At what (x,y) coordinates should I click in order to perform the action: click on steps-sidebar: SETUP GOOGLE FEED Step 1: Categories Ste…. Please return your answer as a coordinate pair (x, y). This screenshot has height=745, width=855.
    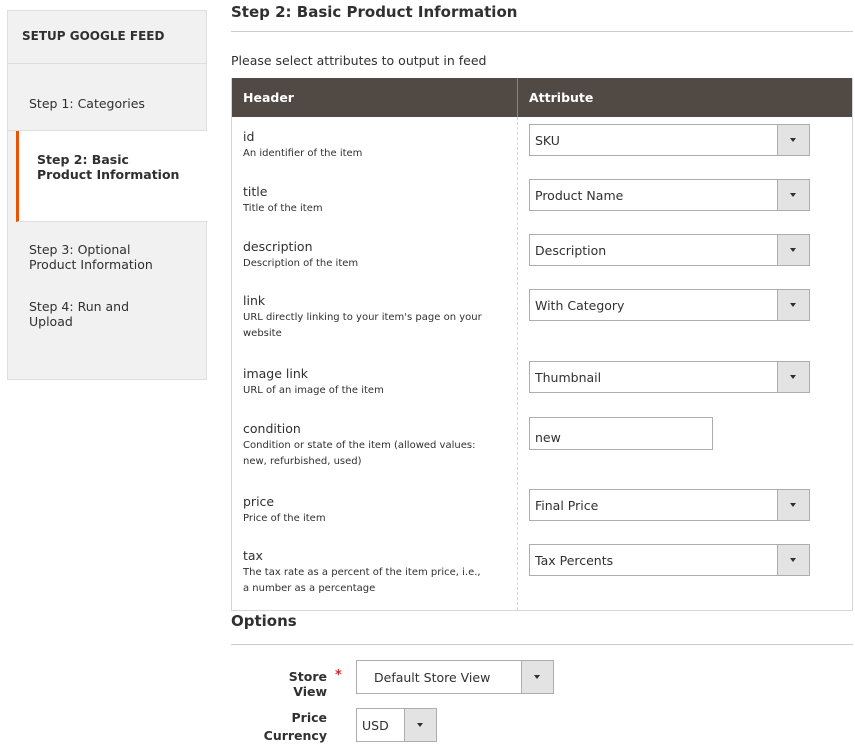
    Looking at the image, I should click on (107, 195).